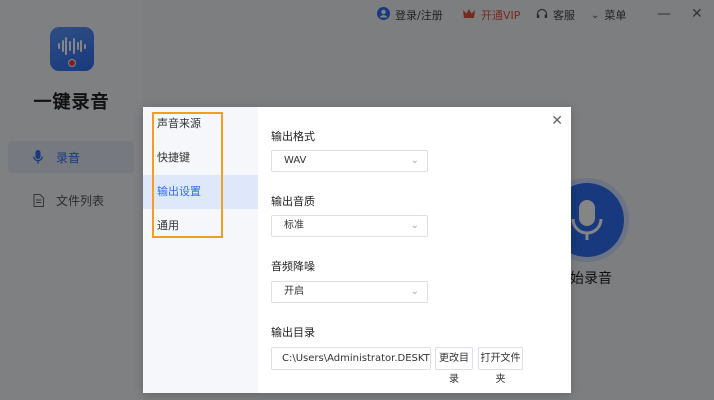  Describe the element at coordinates (557, 121) in the screenshot. I see `close-dialog-icon: ✕` at that location.